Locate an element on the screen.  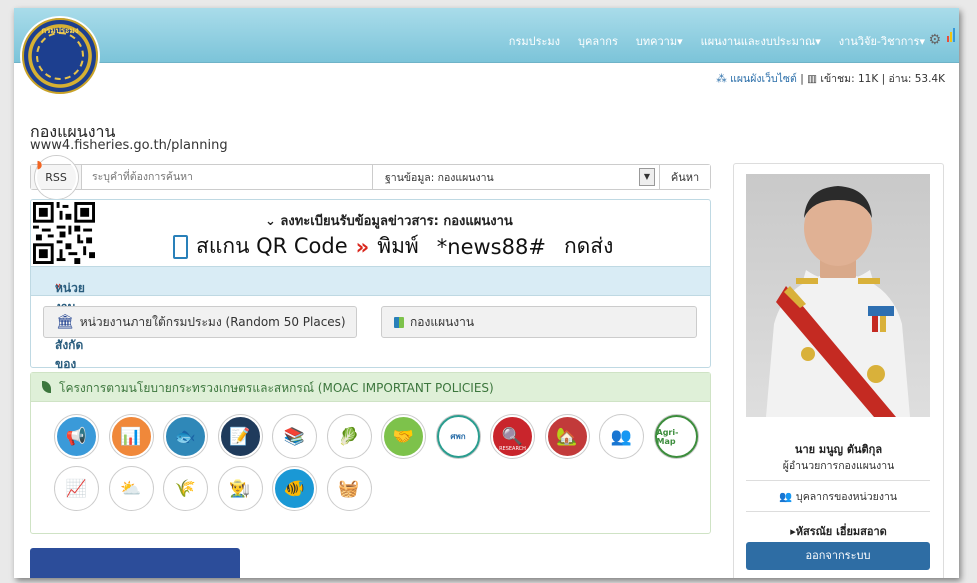
visit-count: เข้าชม: 11K is located at coordinates (849, 79).